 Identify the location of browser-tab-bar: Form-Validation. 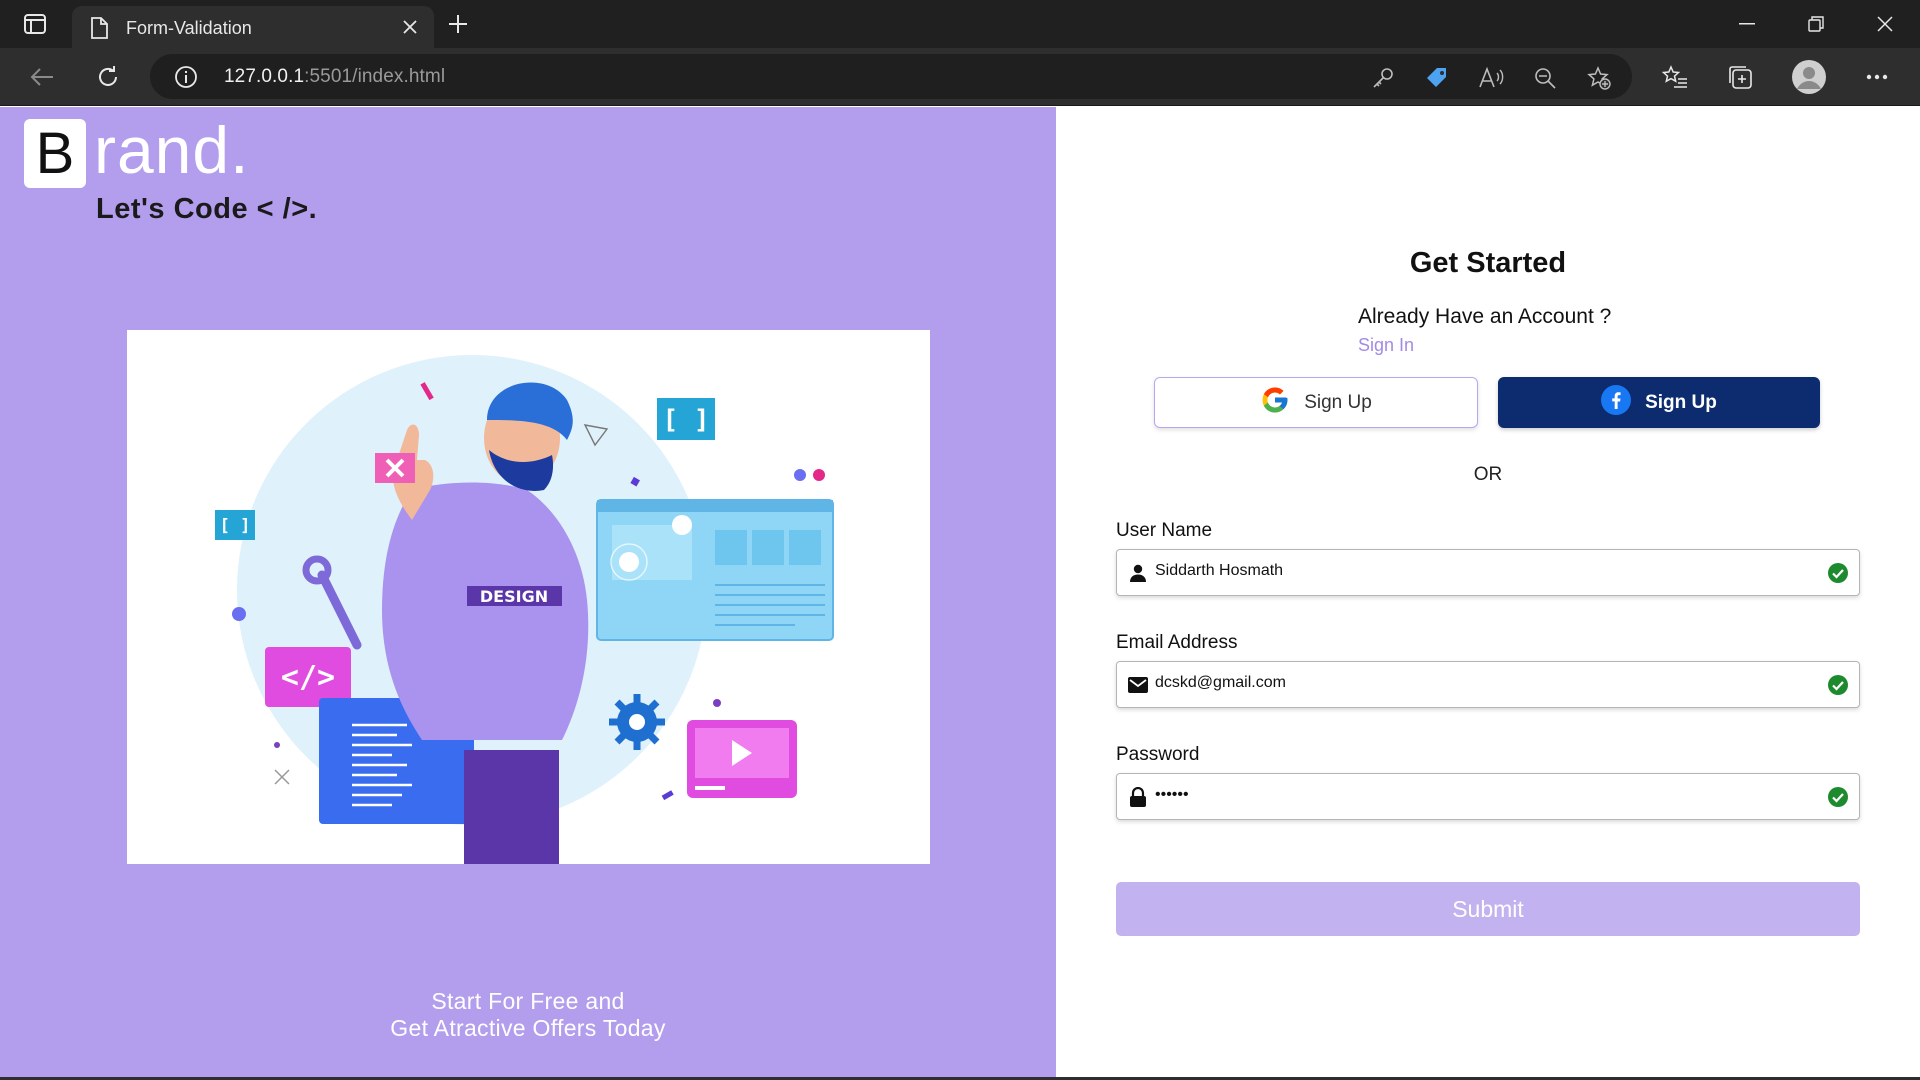
(960, 24).